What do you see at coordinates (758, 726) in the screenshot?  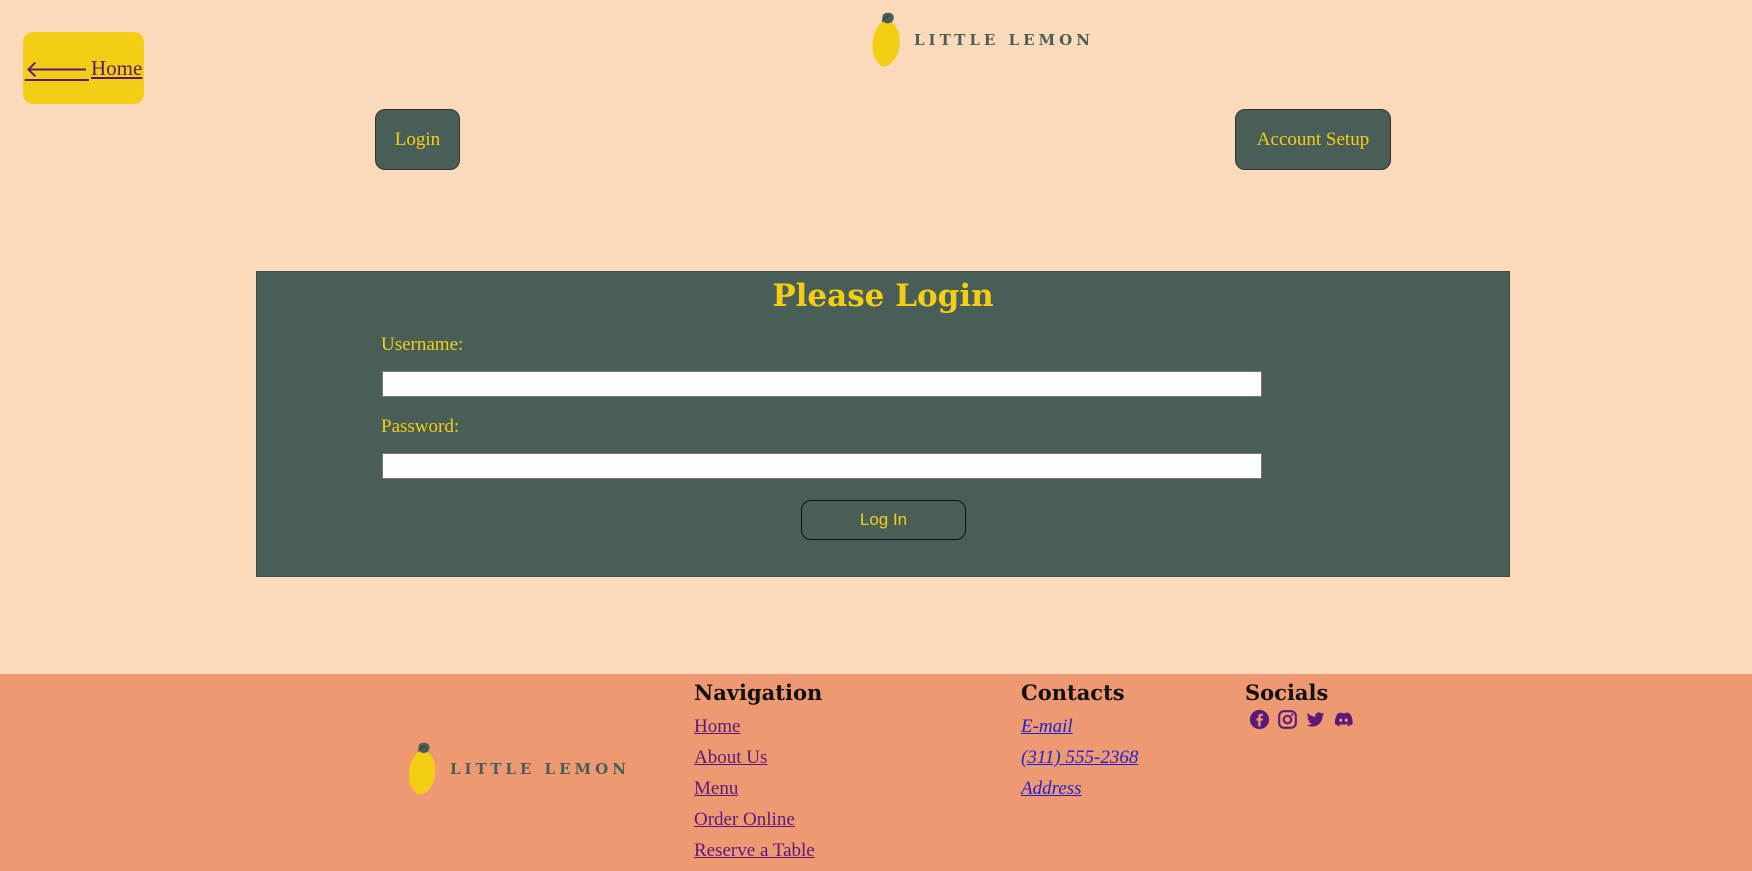 I see `footer-link-home: Home` at bounding box center [758, 726].